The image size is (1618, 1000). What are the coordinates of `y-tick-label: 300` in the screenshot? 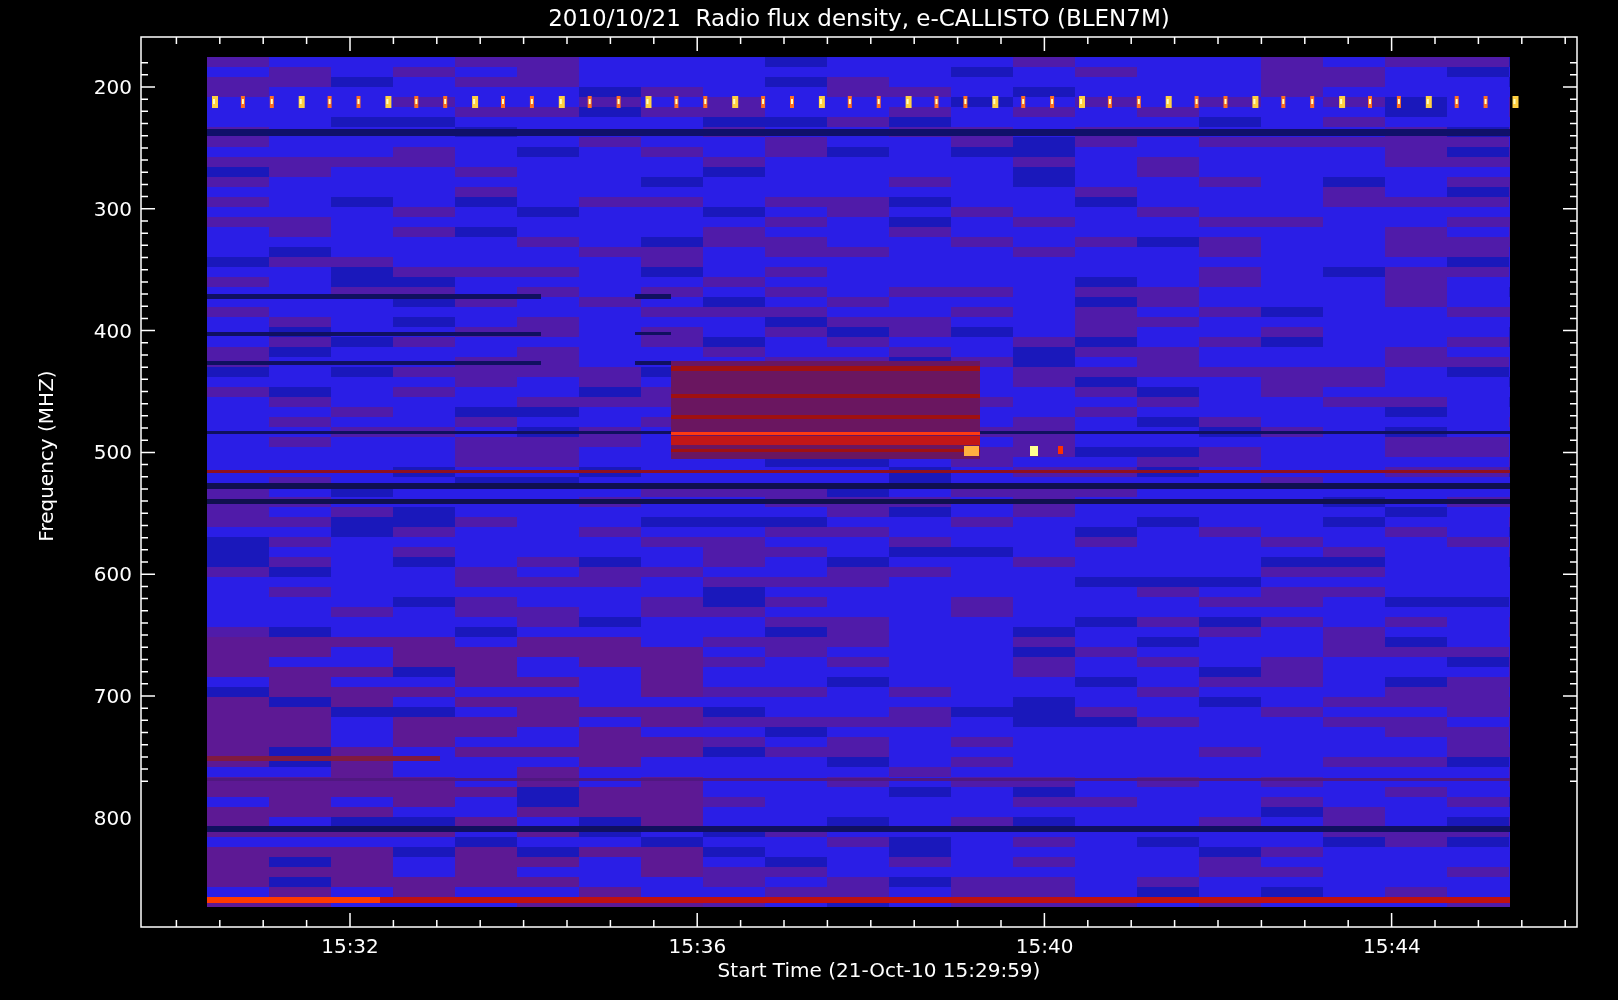 It's located at (112, 208).